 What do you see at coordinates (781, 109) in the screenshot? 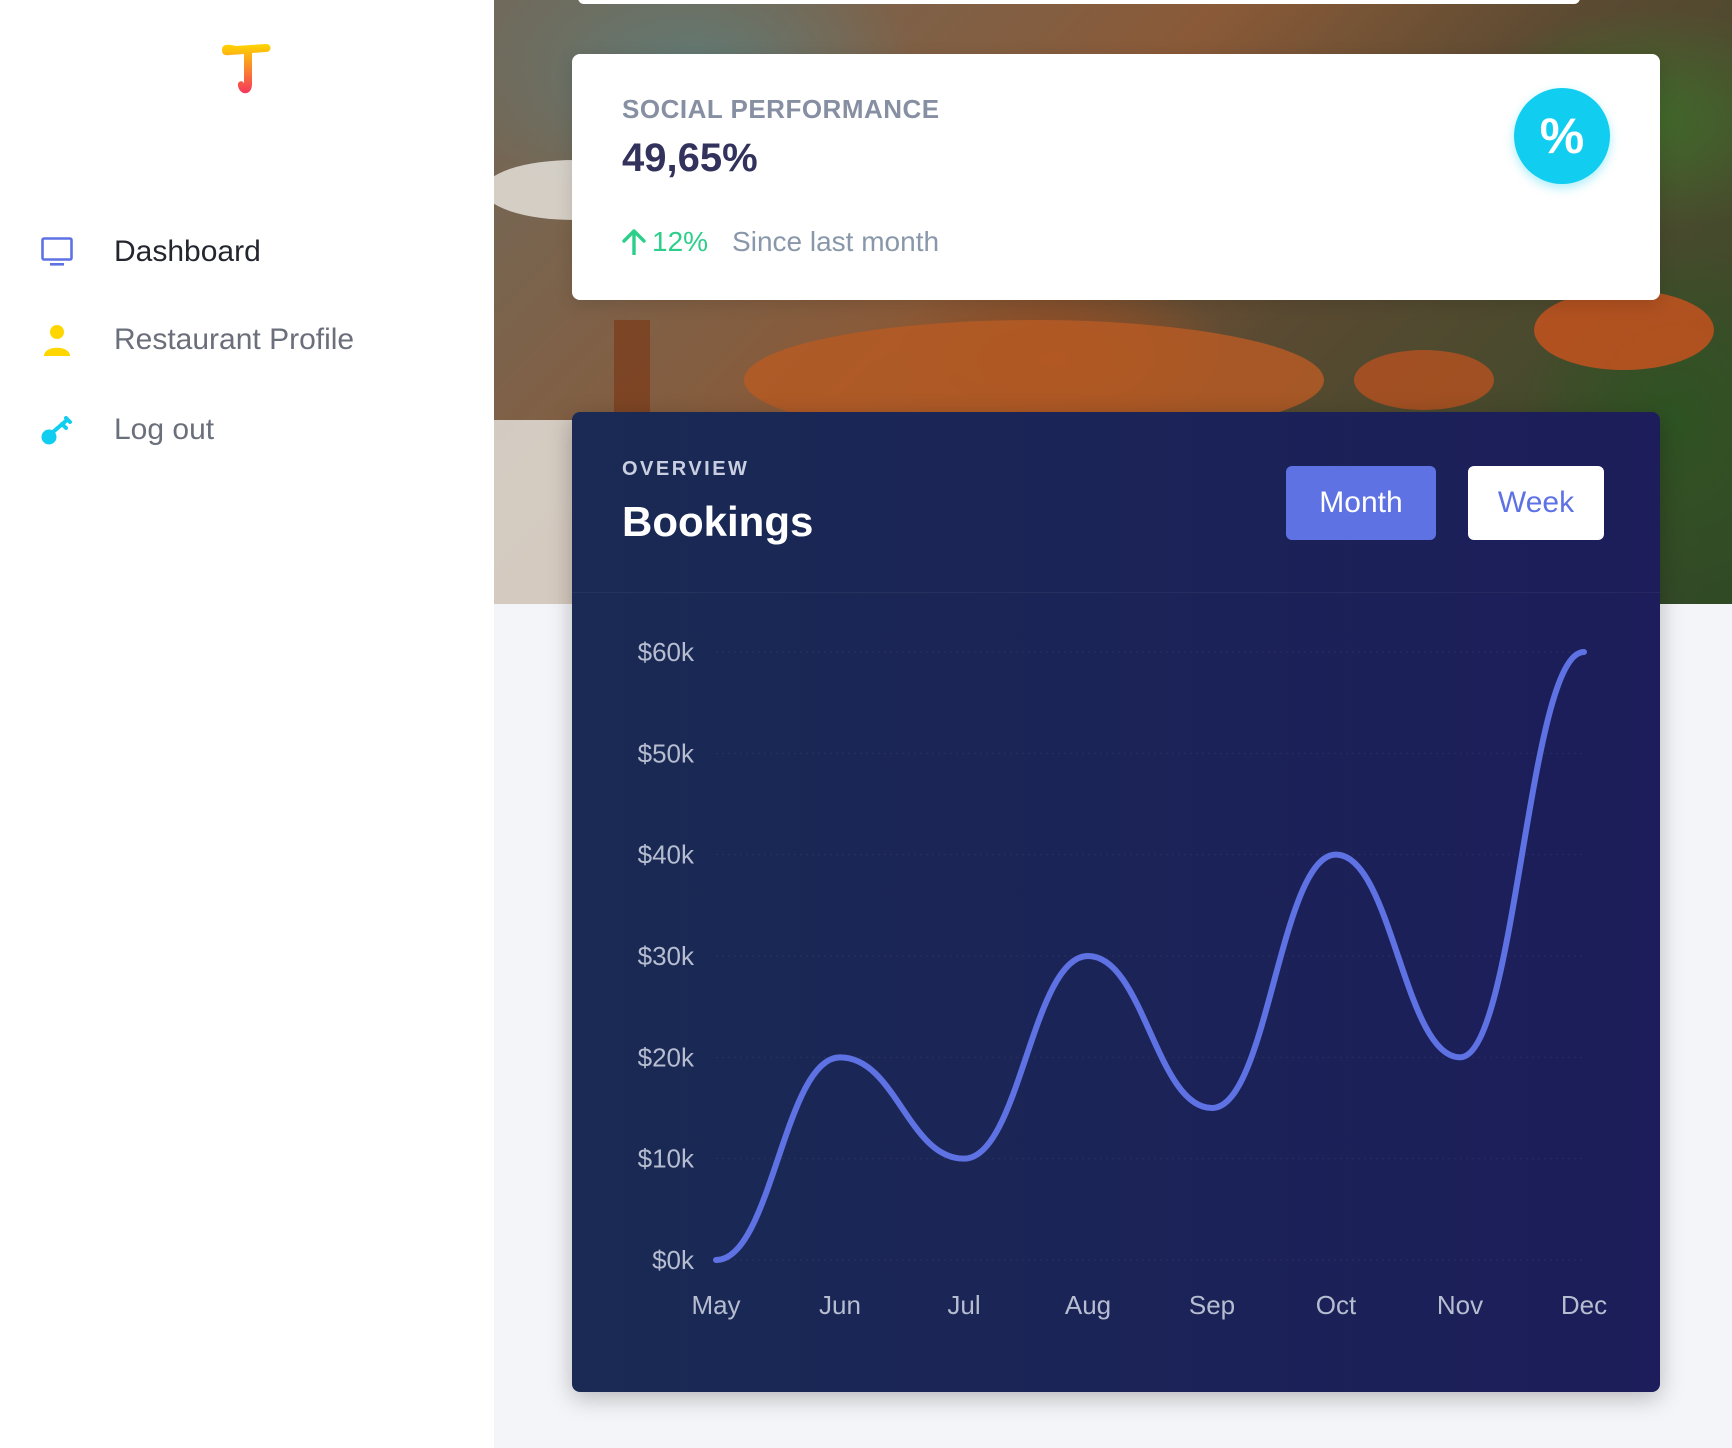
I see `stat-title: SOCIAL PERFORMANCE` at bounding box center [781, 109].